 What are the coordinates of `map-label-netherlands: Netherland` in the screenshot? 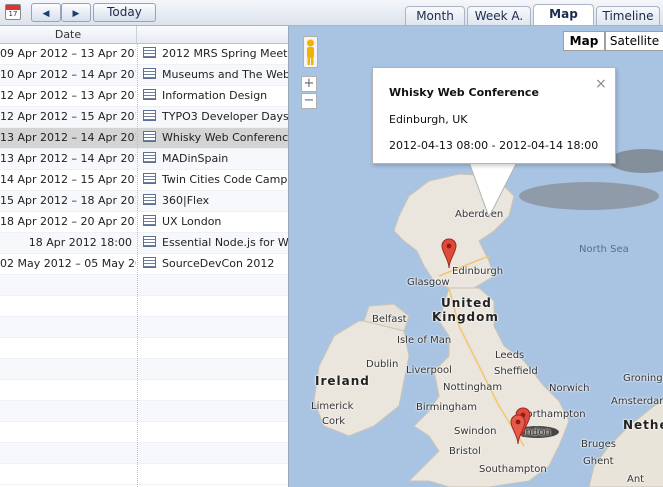 It's located at (643, 425).